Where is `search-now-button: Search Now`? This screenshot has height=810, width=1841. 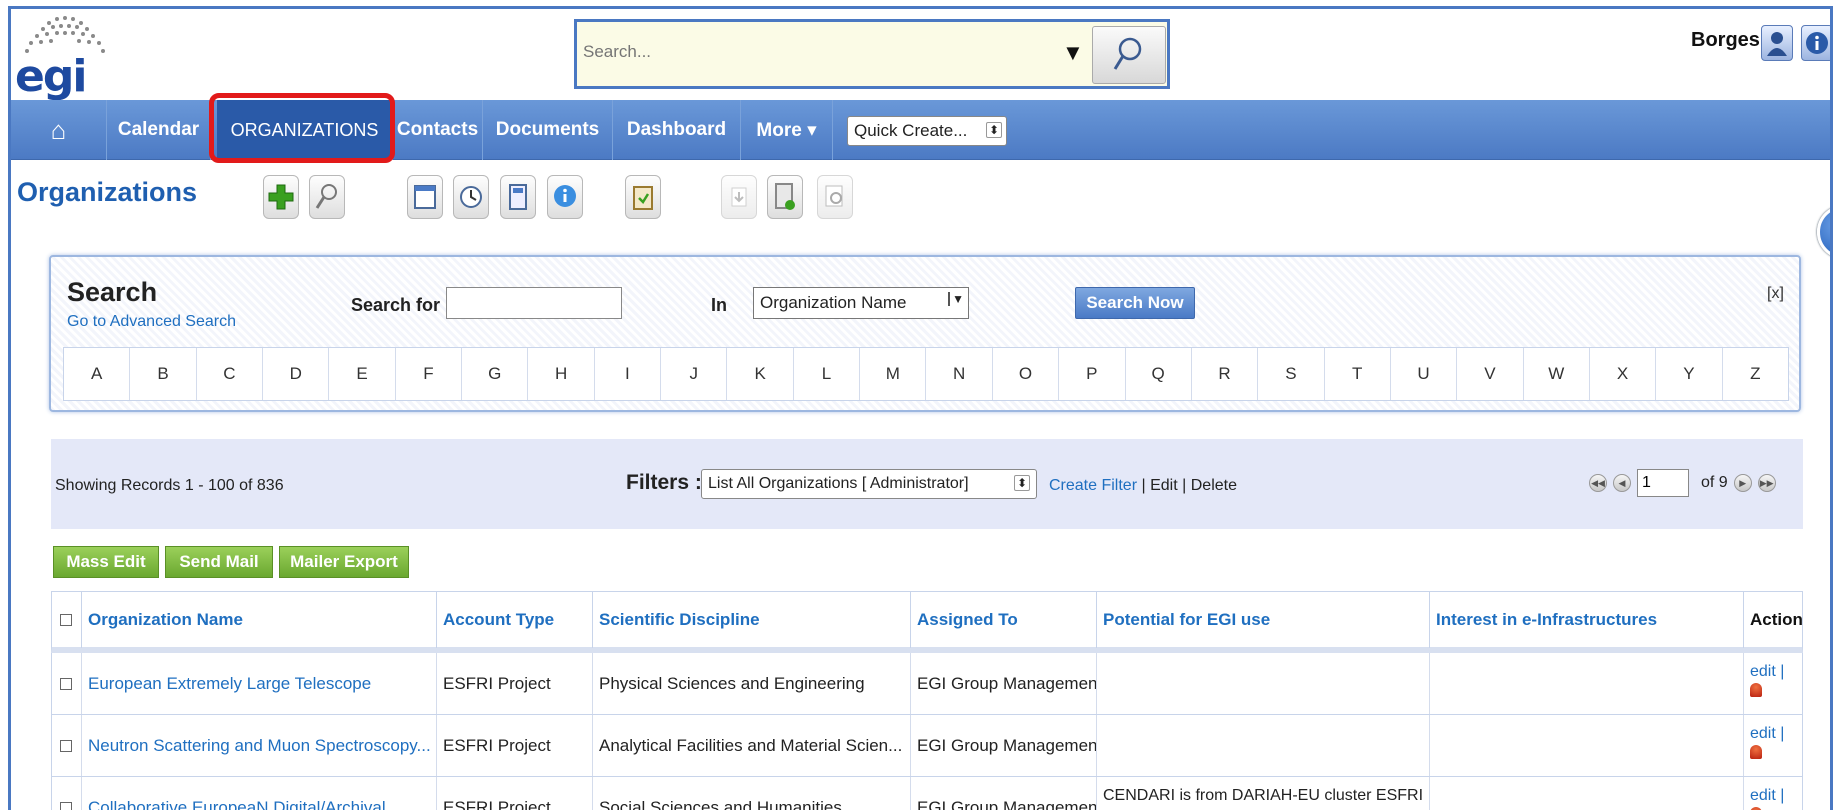 search-now-button: Search Now is located at coordinates (1135, 303).